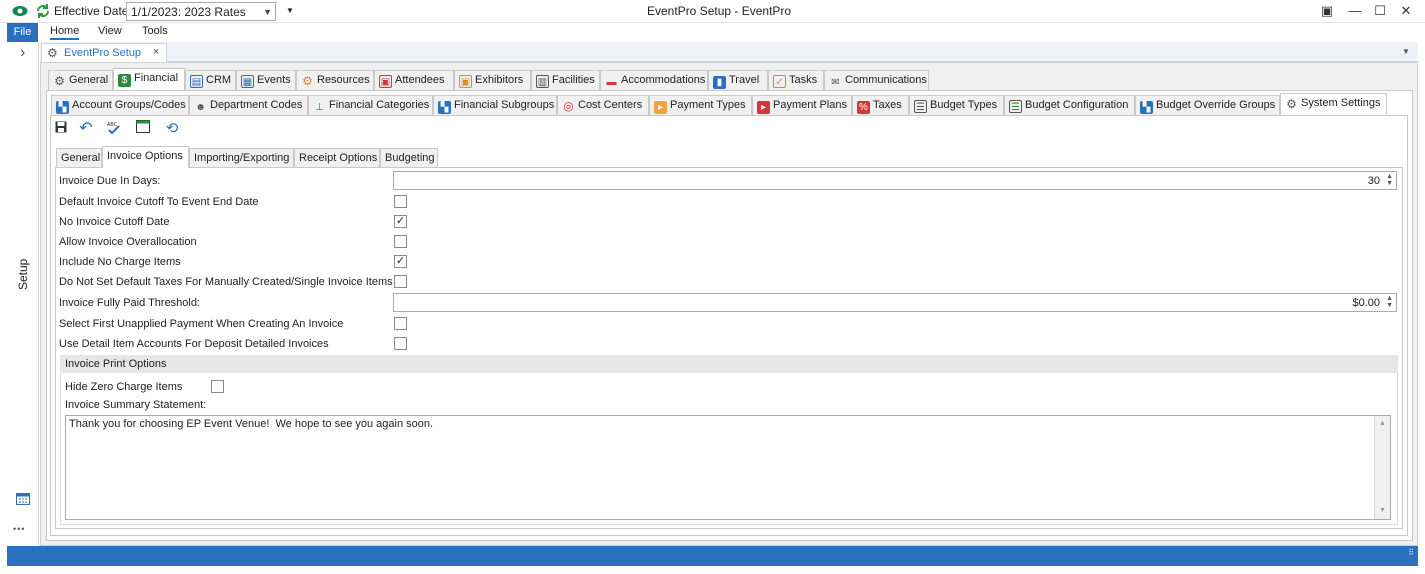 The width and height of the screenshot is (1425, 574). I want to click on tab-label: CRM, so click(219, 80).